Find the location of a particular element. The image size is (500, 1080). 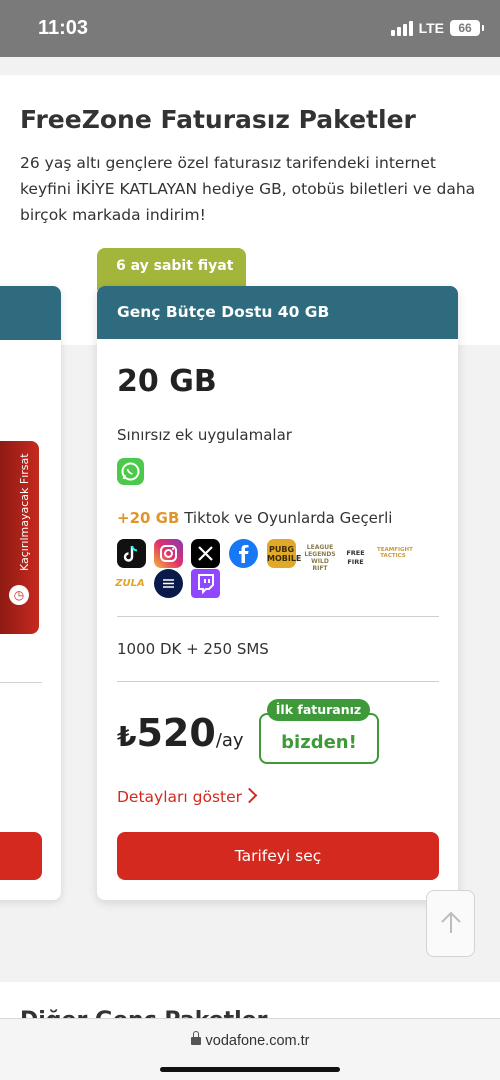

first-bill-text: bizden! is located at coordinates (319, 742).